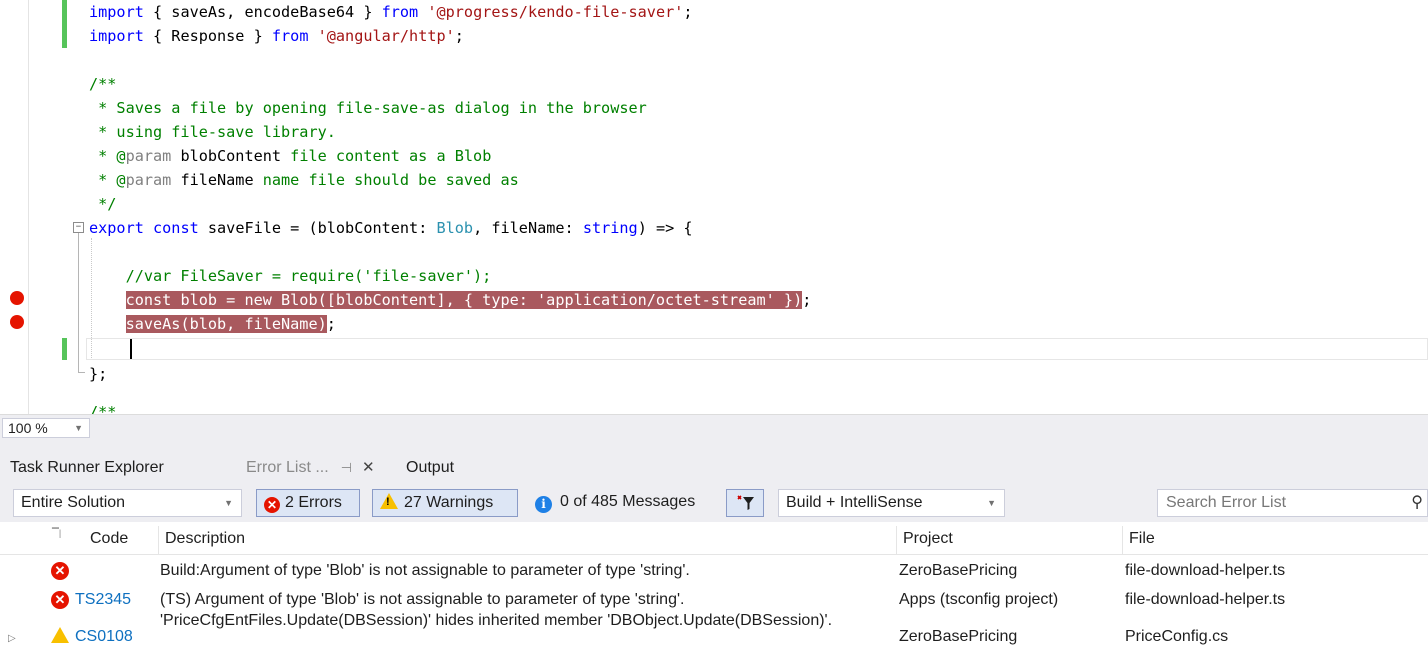 The image size is (1428, 653). I want to click on tab-label: Output, so click(430, 467).